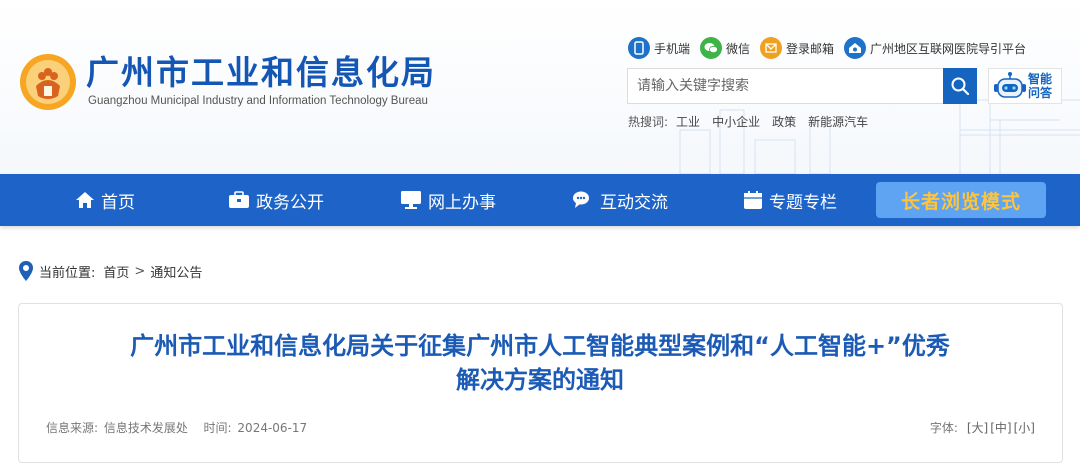  What do you see at coordinates (1010, 85) in the screenshot?
I see `robot-icon` at bounding box center [1010, 85].